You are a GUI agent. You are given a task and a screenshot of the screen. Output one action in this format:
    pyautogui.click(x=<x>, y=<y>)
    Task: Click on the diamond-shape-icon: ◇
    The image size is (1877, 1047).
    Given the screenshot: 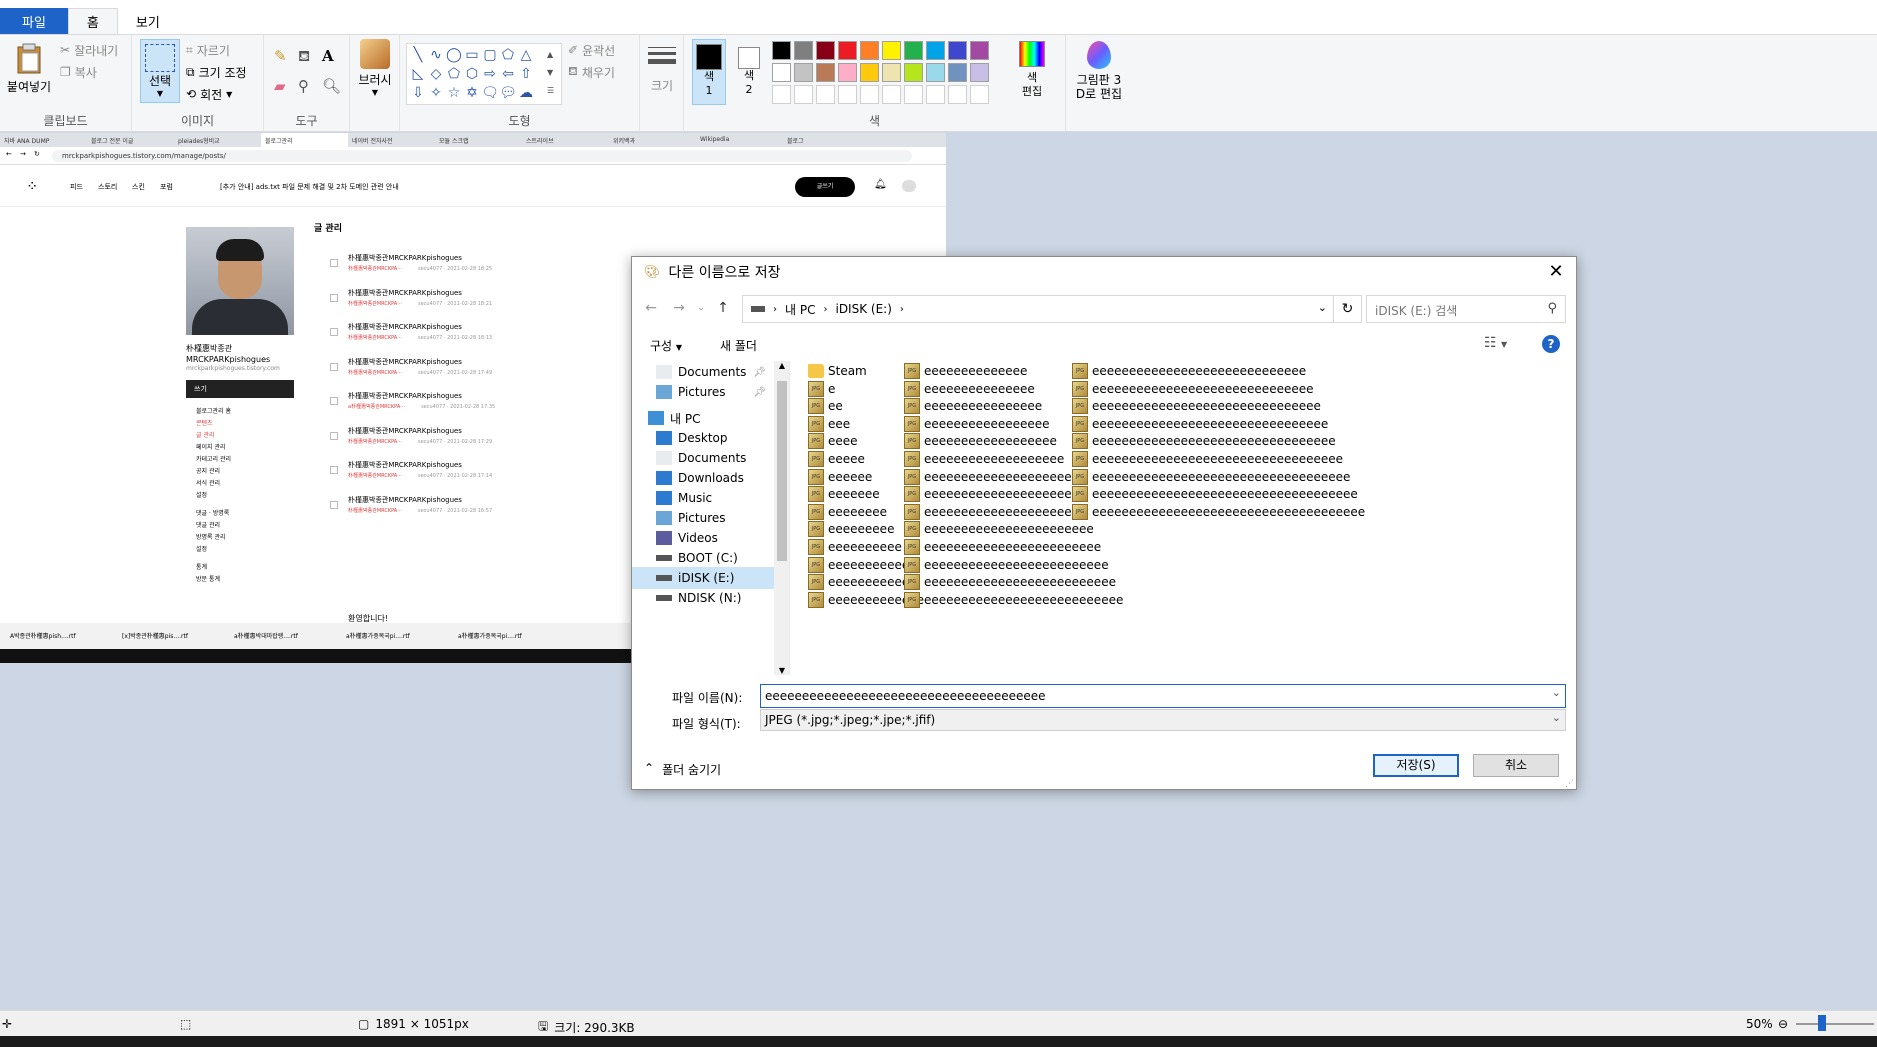 What is the action you would take?
    pyautogui.click(x=436, y=74)
    